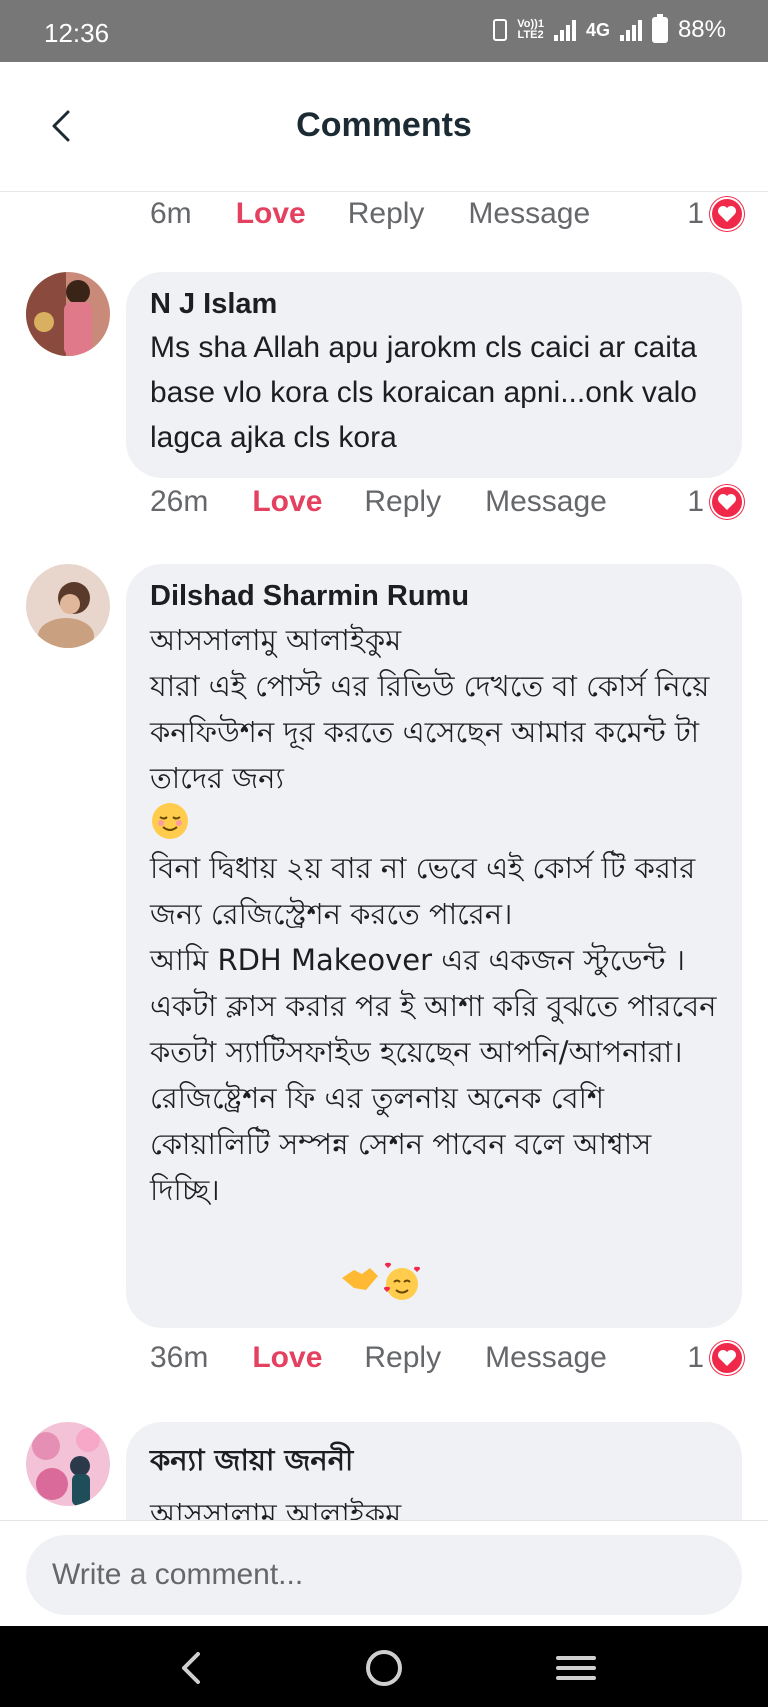 The image size is (768, 1707). What do you see at coordinates (576, 1668) in the screenshot?
I see `nav-menu-icon` at bounding box center [576, 1668].